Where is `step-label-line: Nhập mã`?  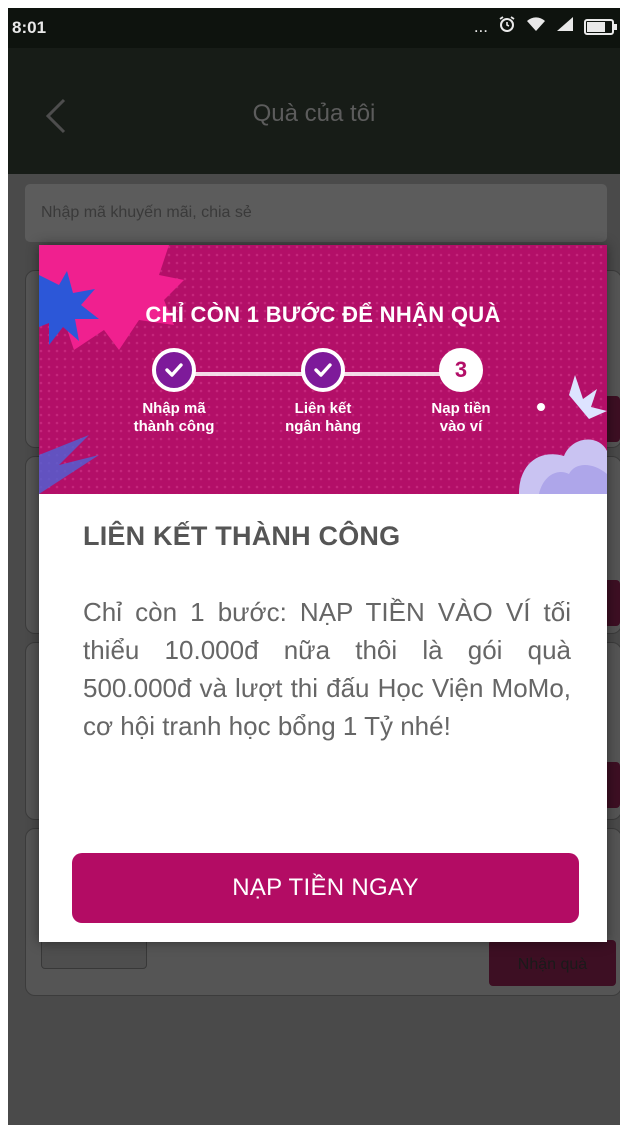 step-label-line: Nhập mã is located at coordinates (174, 408).